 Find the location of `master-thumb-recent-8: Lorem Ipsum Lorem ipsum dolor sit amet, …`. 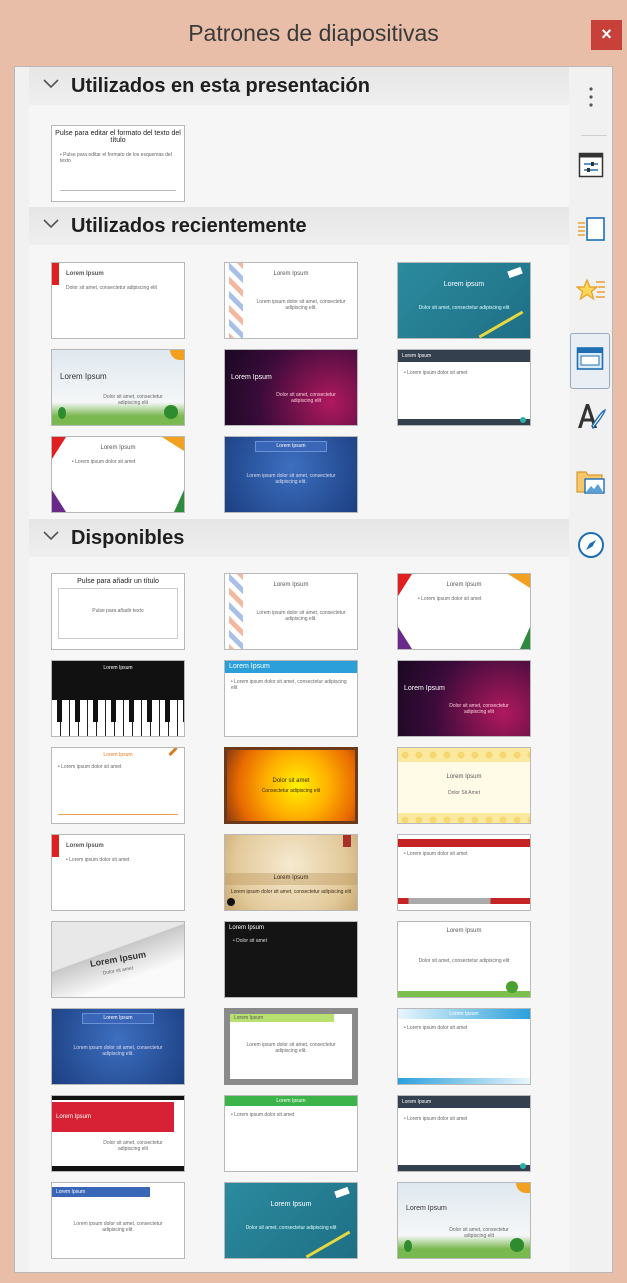

master-thumb-recent-8: Lorem Ipsum Lorem ipsum dolor sit amet, … is located at coordinates (291, 474).